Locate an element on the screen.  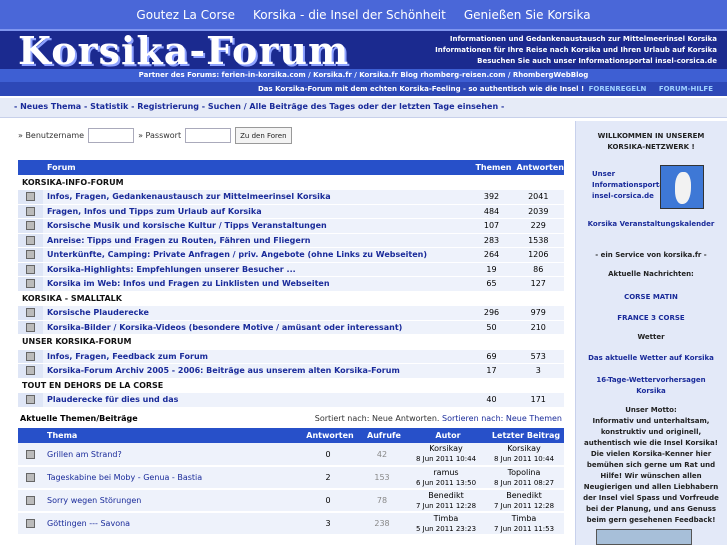
author-name: Benedikt is located at coordinates (445, 495).